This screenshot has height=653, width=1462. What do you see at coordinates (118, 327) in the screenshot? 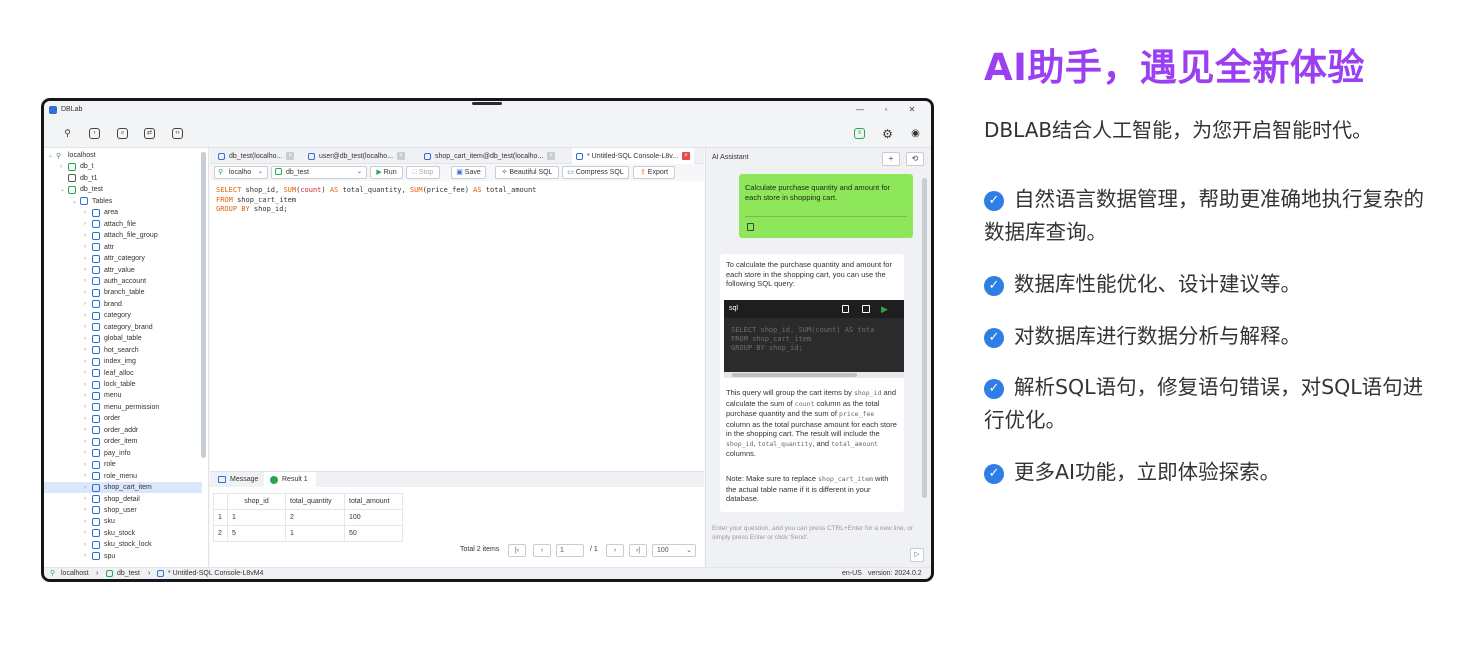
I see `tree-table-item: › category_brand` at bounding box center [118, 327].